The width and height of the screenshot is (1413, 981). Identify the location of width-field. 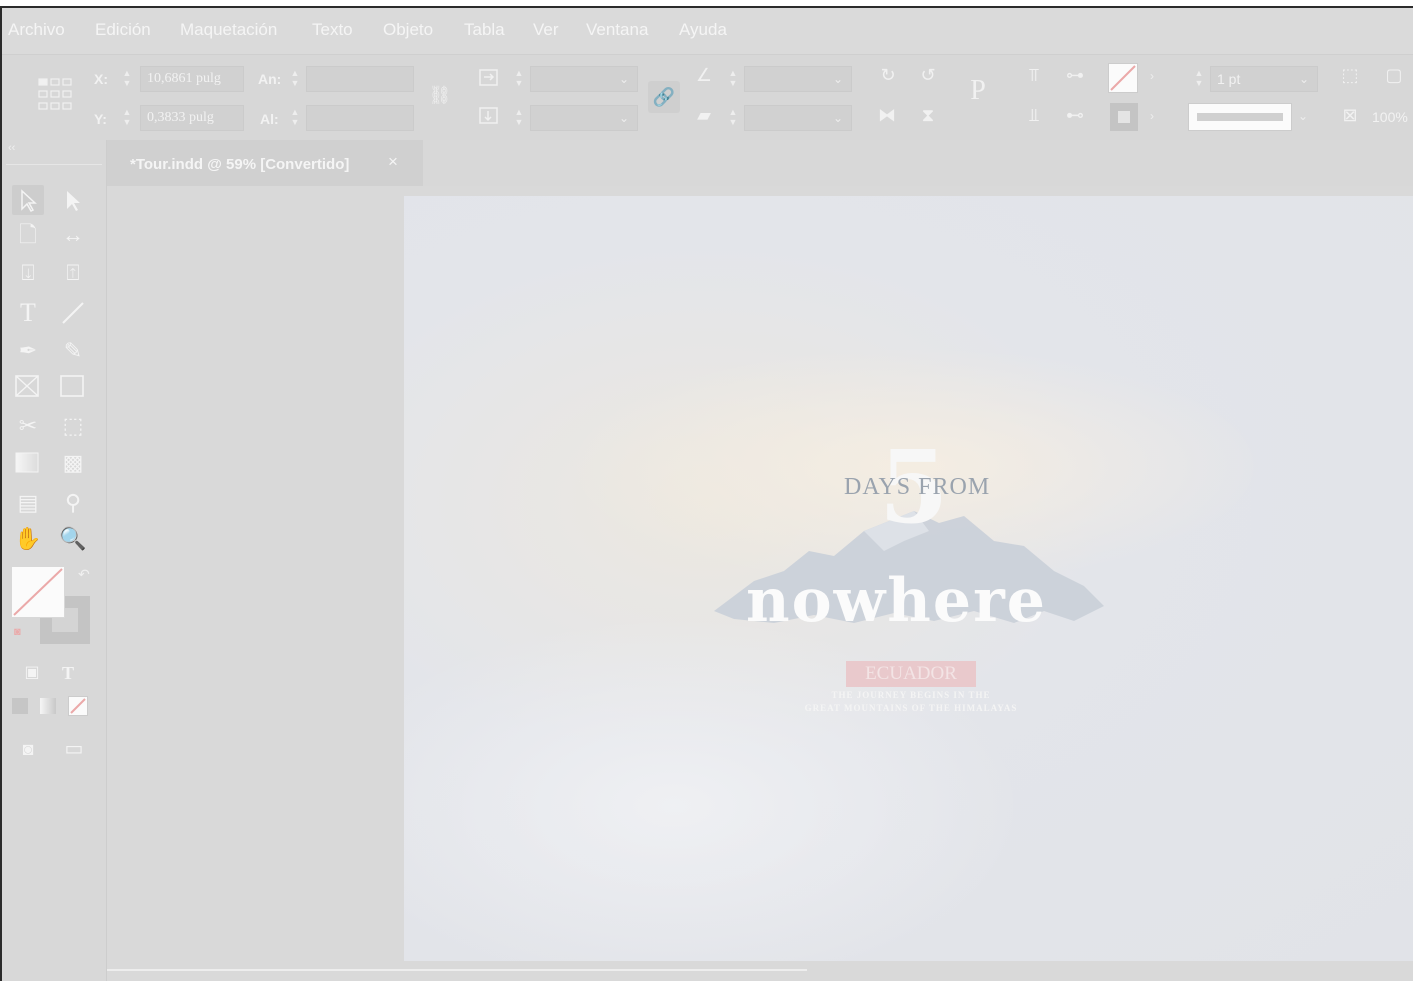
(360, 79).